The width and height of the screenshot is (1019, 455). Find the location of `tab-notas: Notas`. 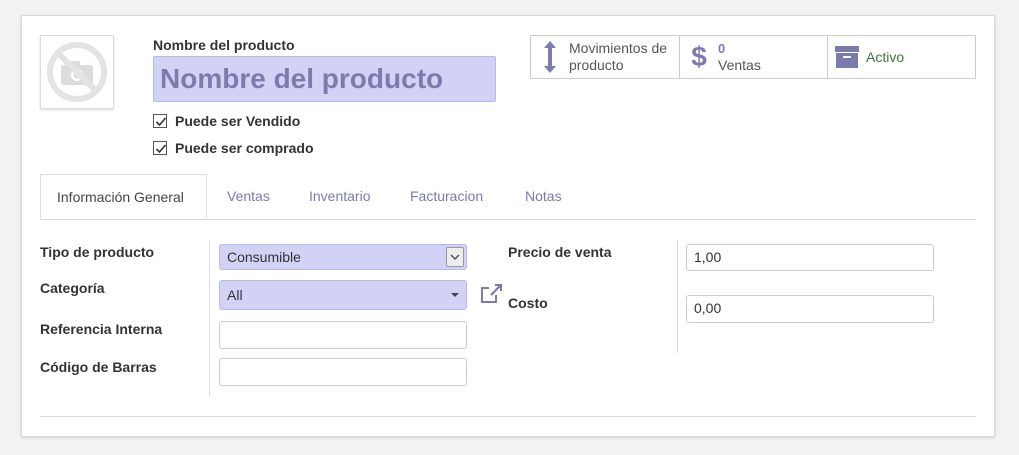

tab-notas: Notas is located at coordinates (543, 196).